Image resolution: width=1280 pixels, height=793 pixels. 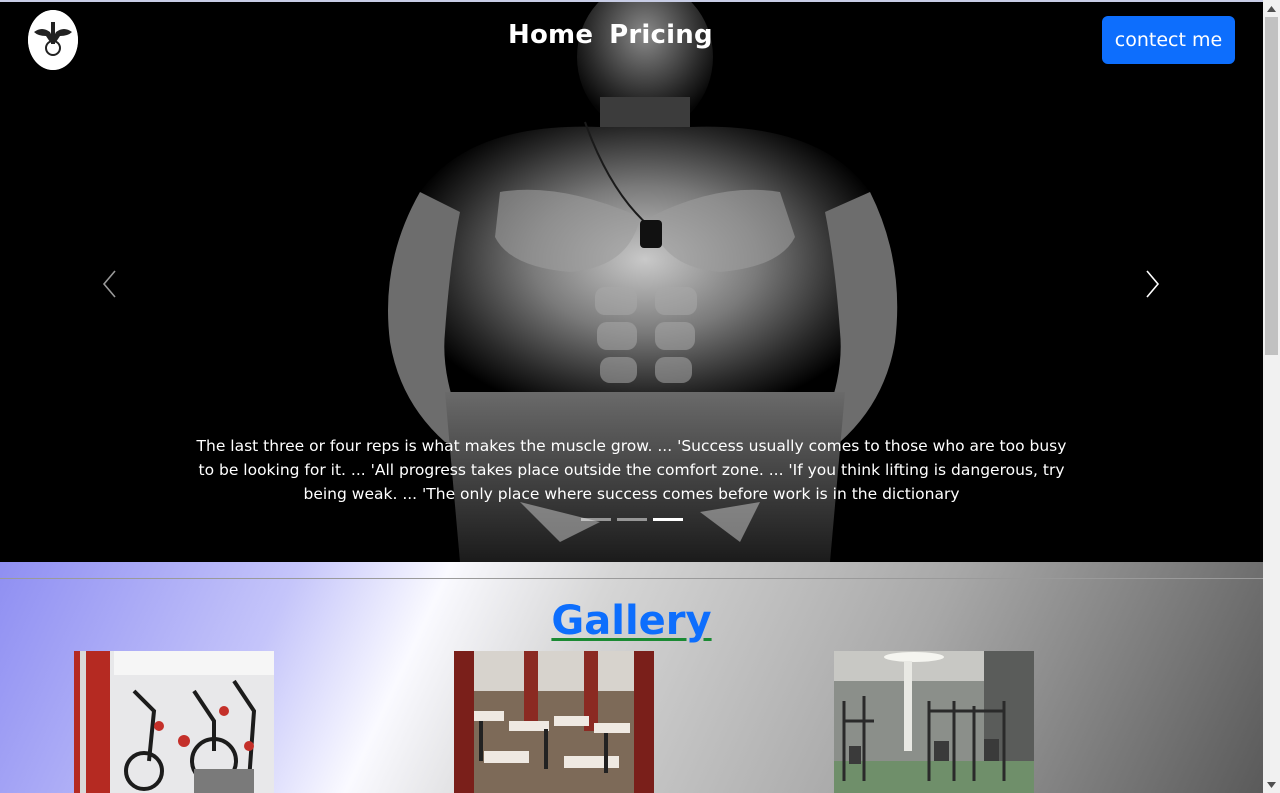 I want to click on nav-link-pricing: Pricing, so click(x=661, y=35).